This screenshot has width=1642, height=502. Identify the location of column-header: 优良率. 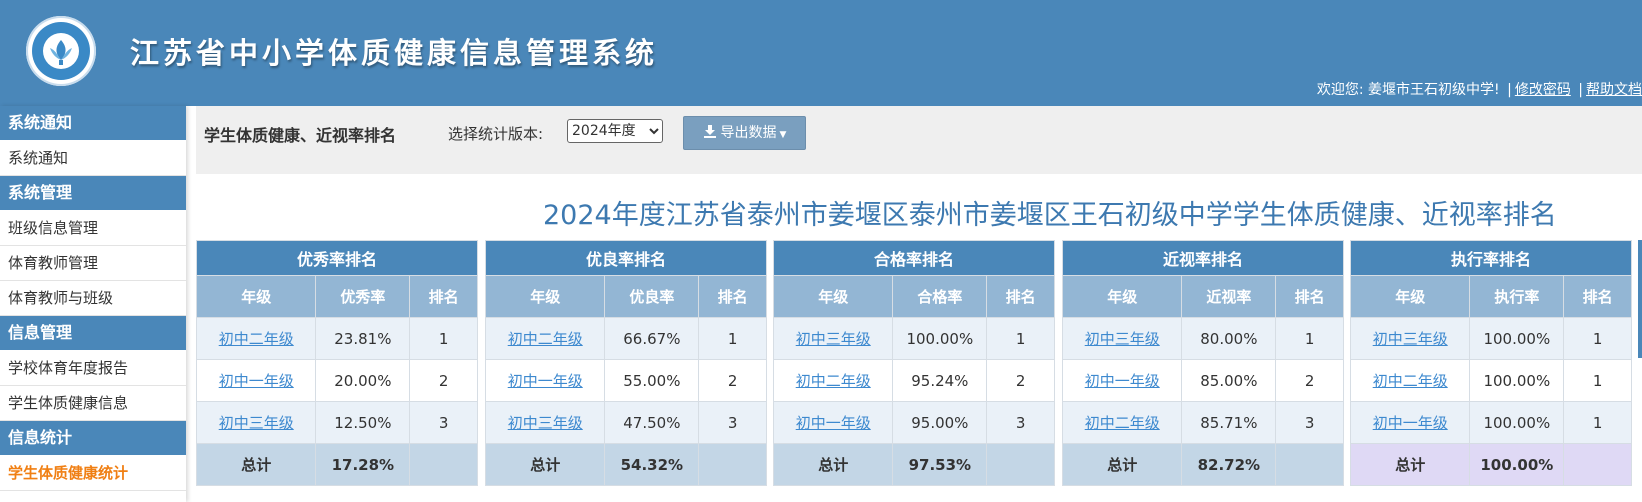
(652, 296).